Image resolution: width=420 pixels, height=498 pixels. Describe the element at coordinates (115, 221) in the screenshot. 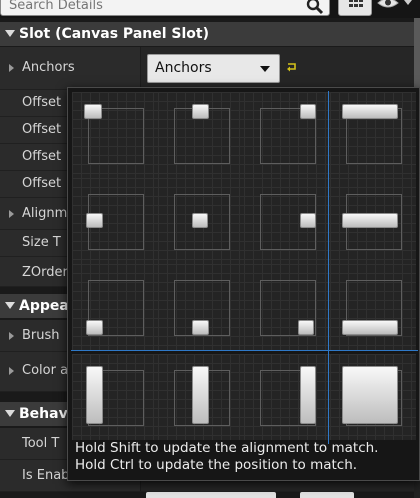

I see `anchor-preset-center-left` at that location.